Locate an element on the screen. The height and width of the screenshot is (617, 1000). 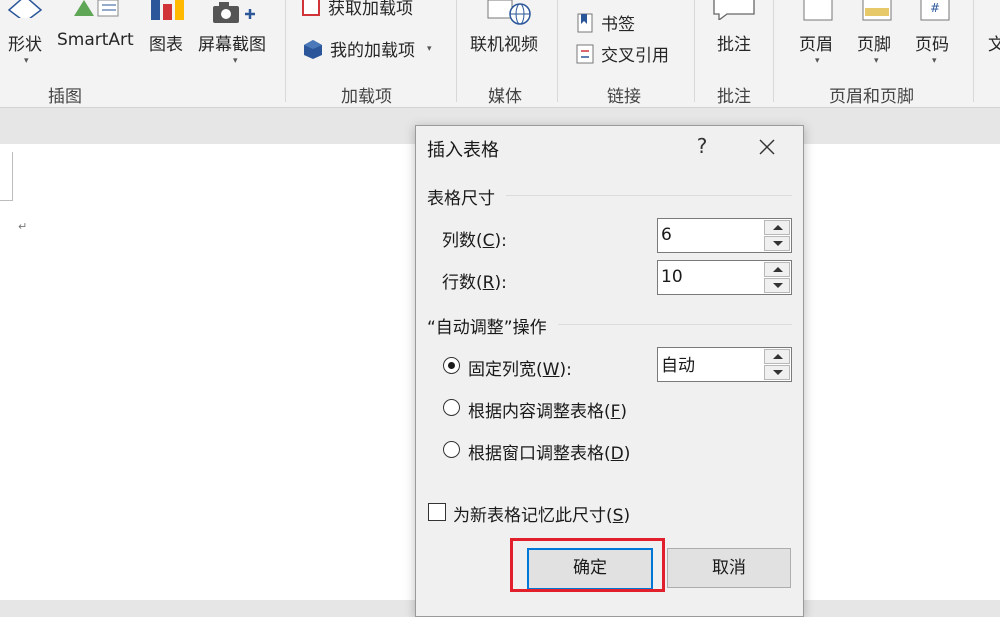
fit-contents-label: 根据内容调整表格(F) is located at coordinates (548, 412).